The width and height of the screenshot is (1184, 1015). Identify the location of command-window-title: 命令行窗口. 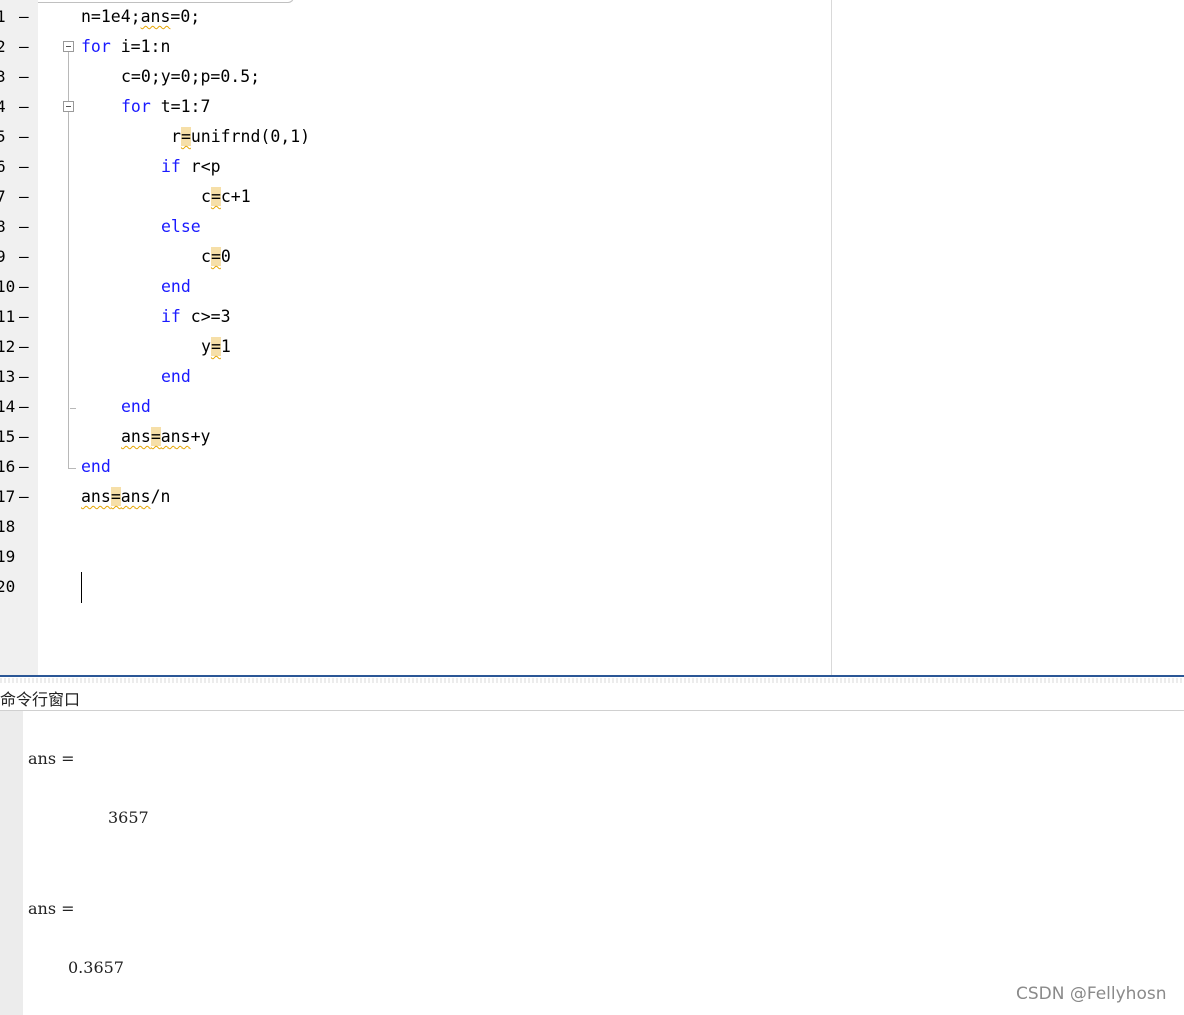
(40, 699).